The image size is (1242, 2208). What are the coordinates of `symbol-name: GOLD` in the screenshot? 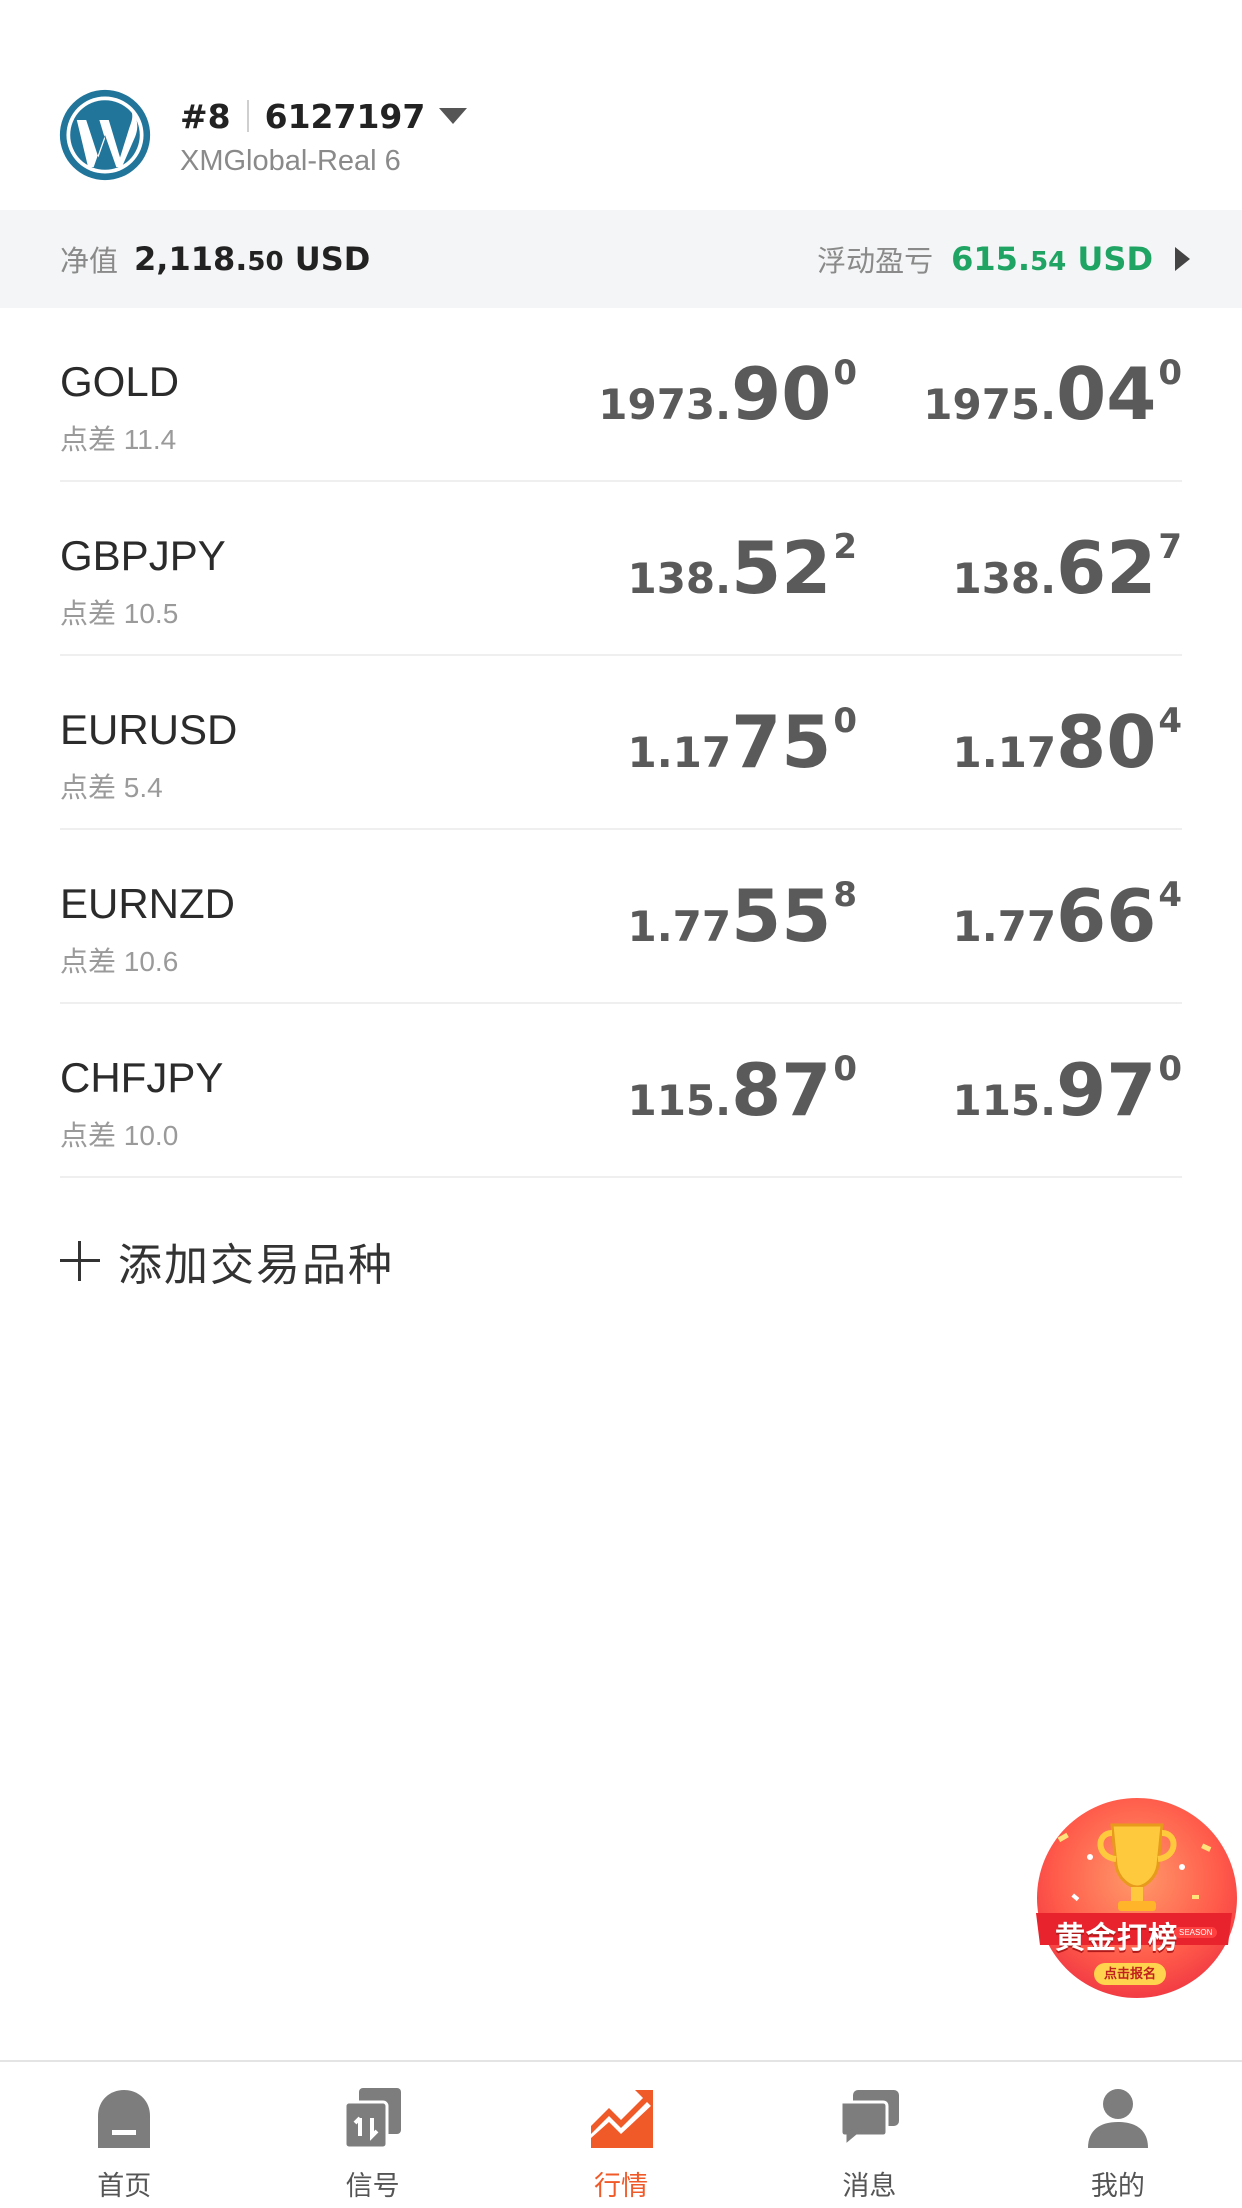 It's located at (120, 381).